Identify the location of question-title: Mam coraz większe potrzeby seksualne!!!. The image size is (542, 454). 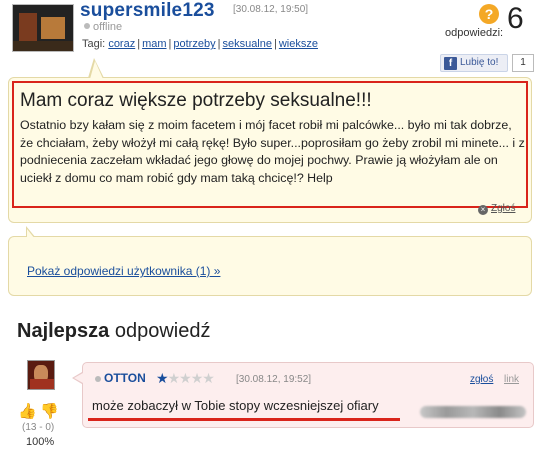
(196, 100).